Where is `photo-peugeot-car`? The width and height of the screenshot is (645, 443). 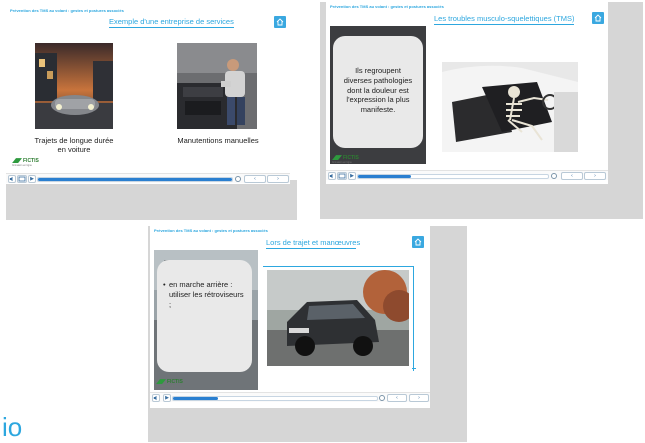
photo-peugeot-car is located at coordinates (338, 318).